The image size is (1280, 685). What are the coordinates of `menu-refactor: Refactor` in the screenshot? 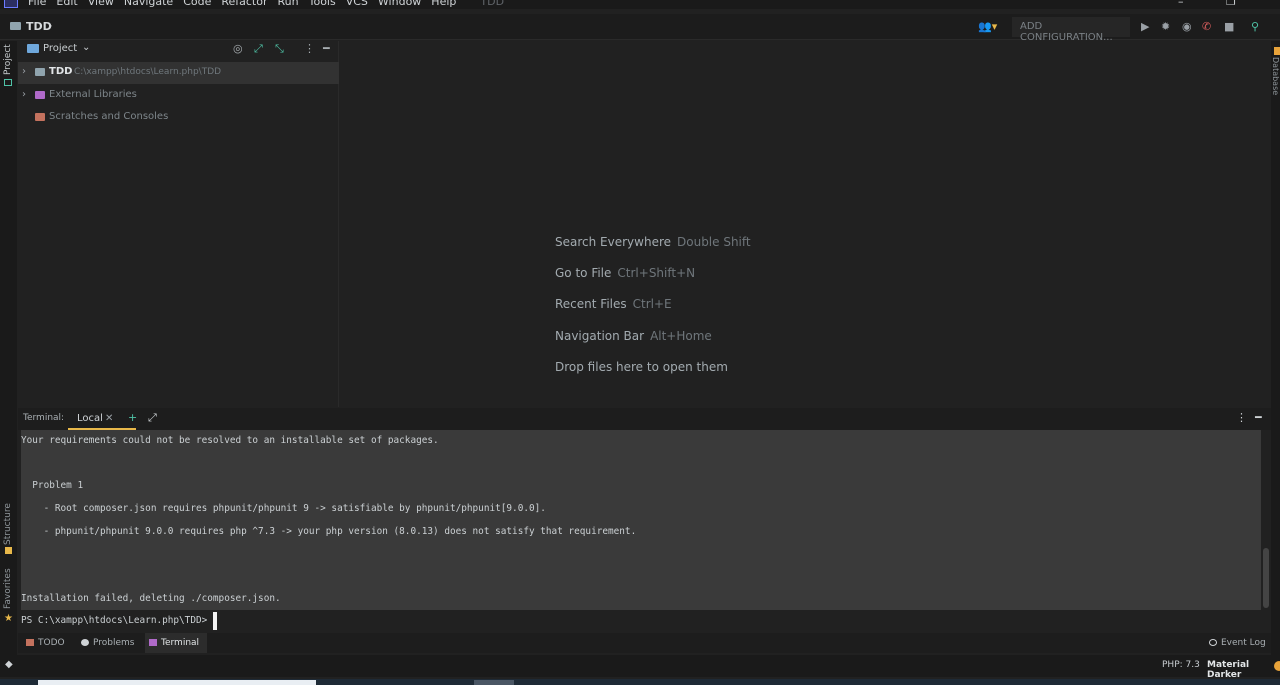 It's located at (244, 4).